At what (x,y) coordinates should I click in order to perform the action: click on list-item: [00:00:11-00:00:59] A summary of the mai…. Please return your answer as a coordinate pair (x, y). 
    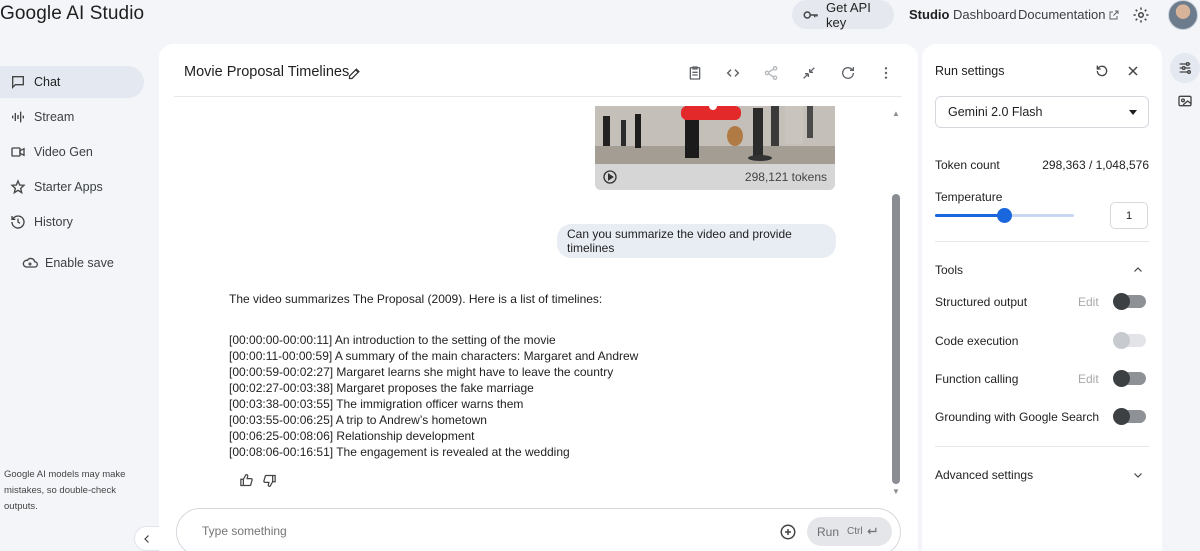
    Looking at the image, I should click on (434, 356).